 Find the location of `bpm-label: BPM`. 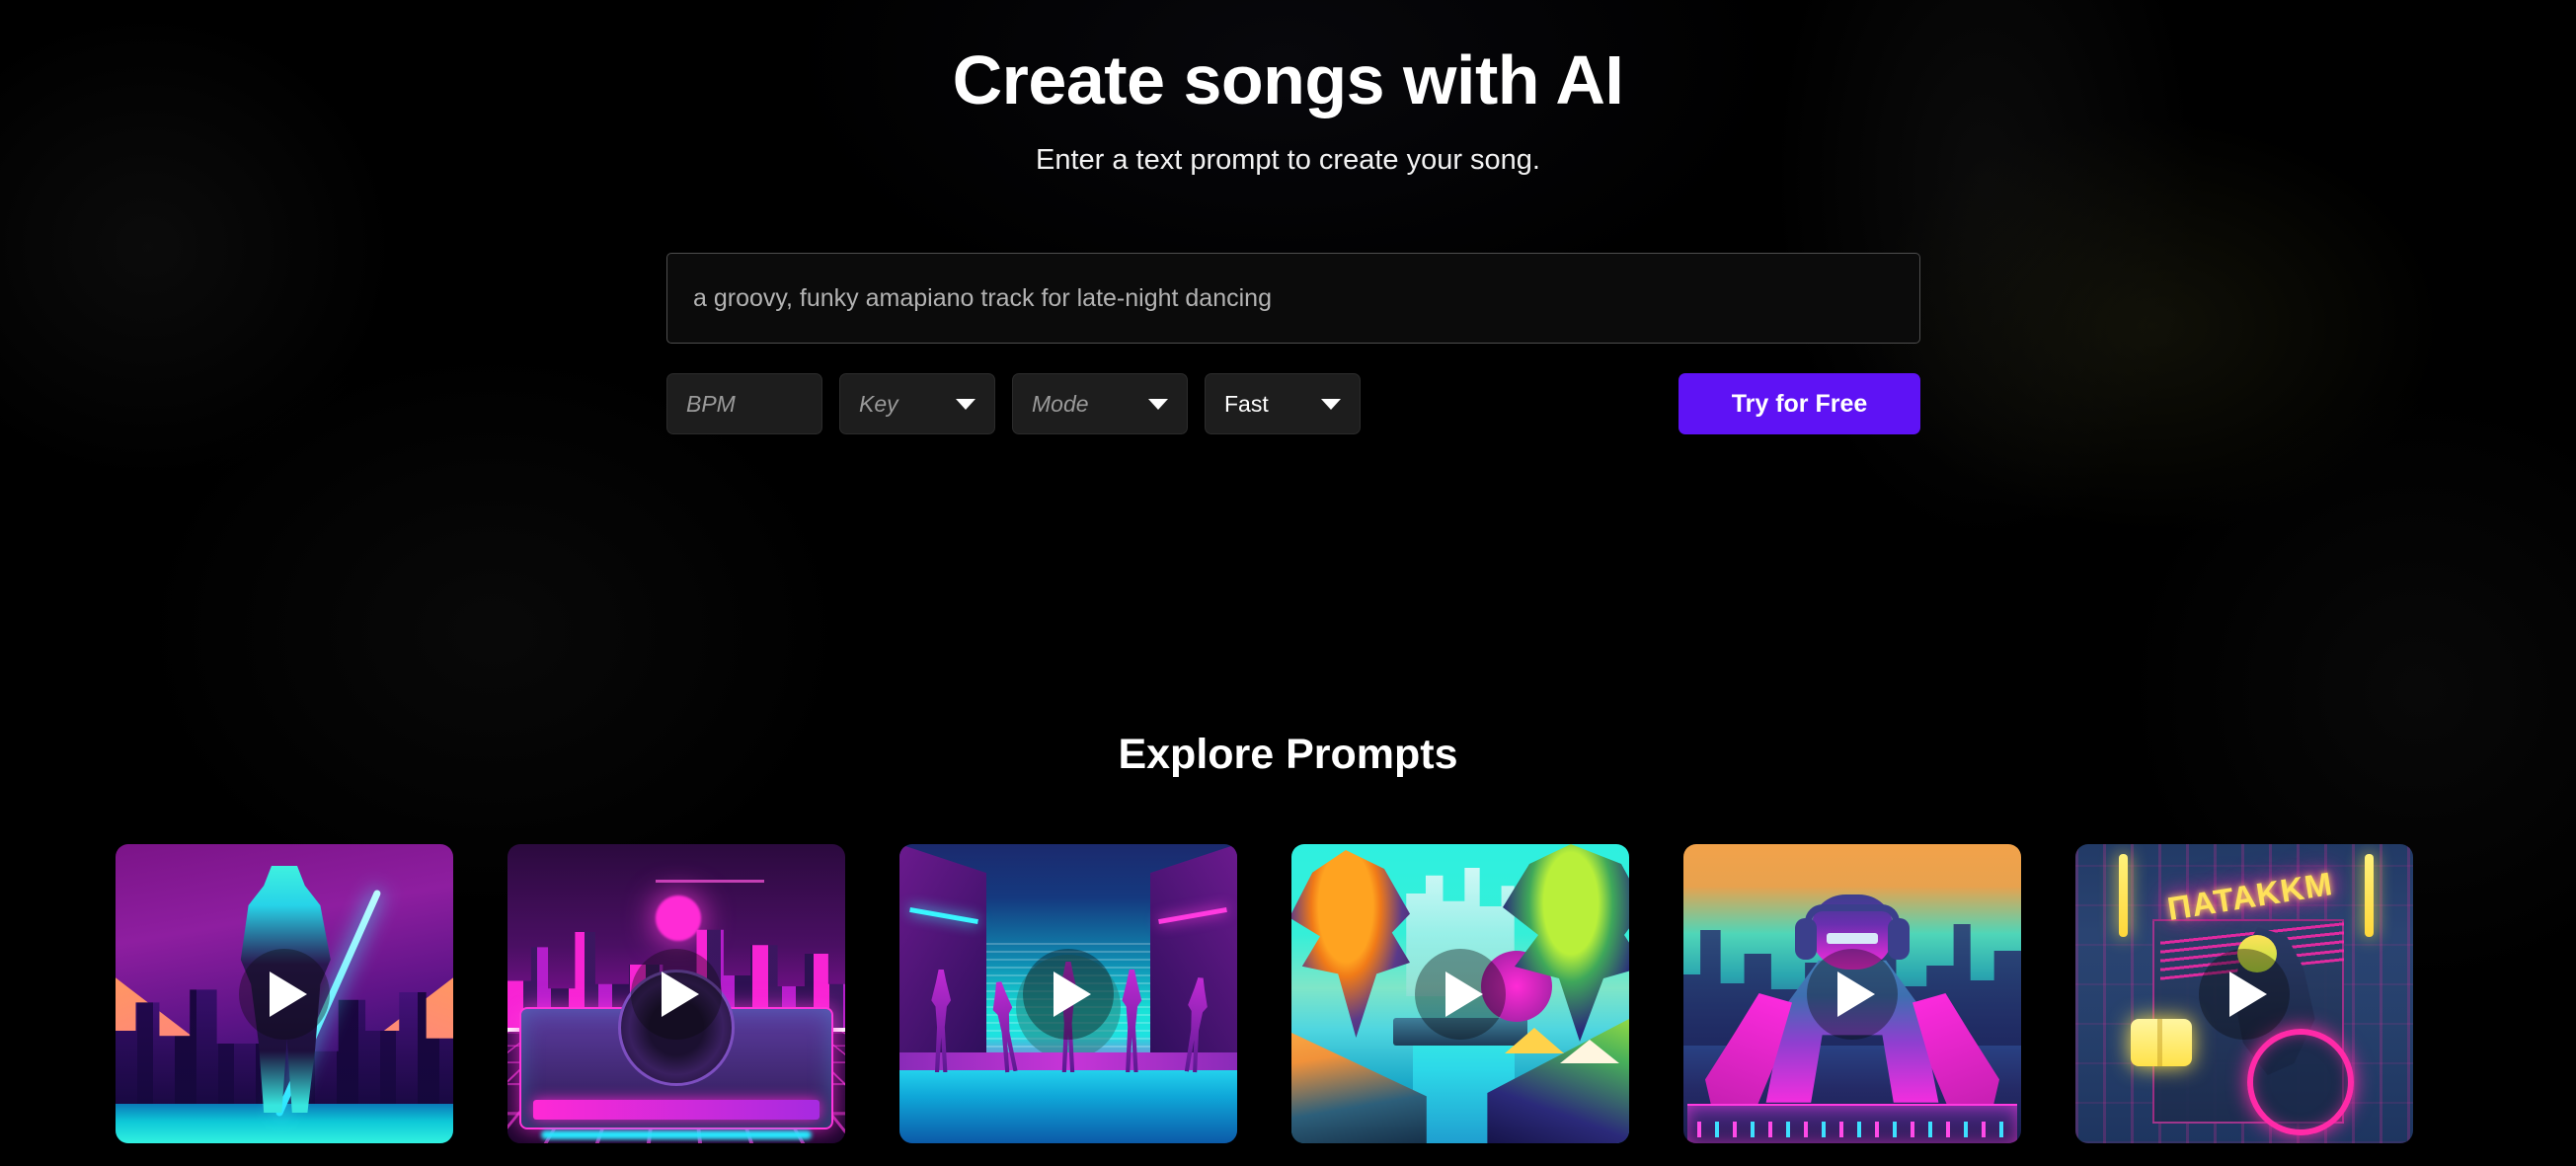

bpm-label: BPM is located at coordinates (711, 403).